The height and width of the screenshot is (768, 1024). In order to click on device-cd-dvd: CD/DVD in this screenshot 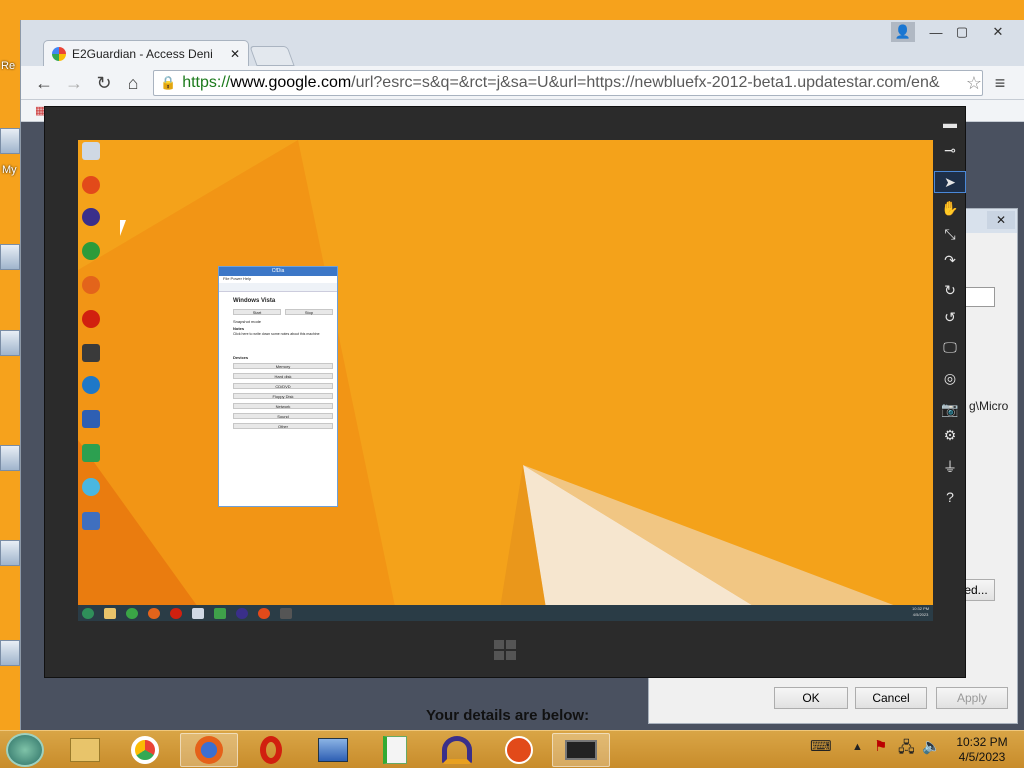, I will do `click(283, 386)`.